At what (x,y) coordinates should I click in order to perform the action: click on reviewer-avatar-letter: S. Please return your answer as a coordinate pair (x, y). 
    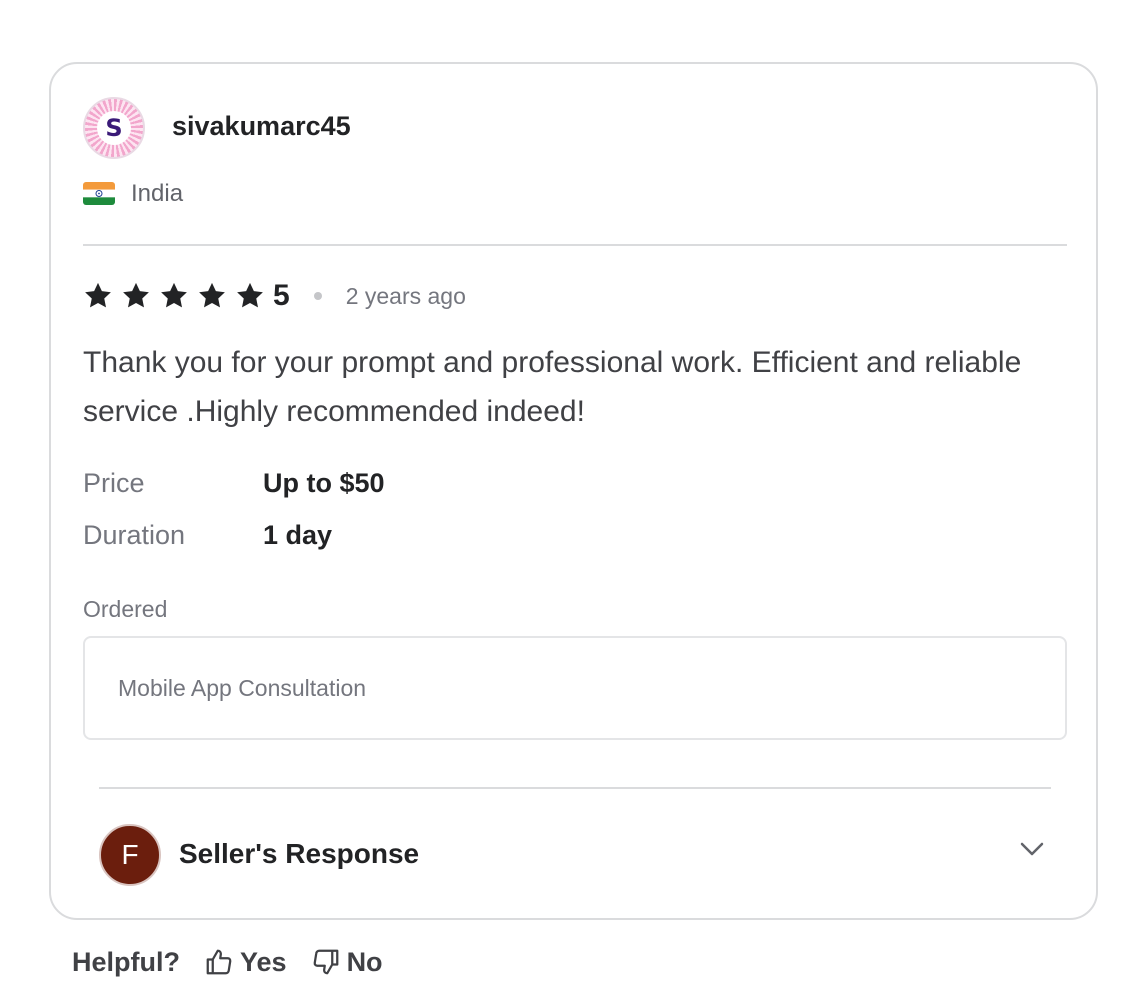
    Looking at the image, I should click on (114, 128).